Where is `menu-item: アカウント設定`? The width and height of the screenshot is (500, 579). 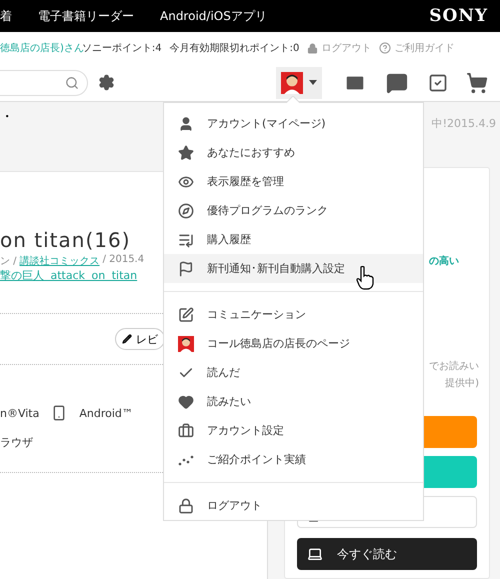
menu-item: アカウント設定 is located at coordinates (293, 430).